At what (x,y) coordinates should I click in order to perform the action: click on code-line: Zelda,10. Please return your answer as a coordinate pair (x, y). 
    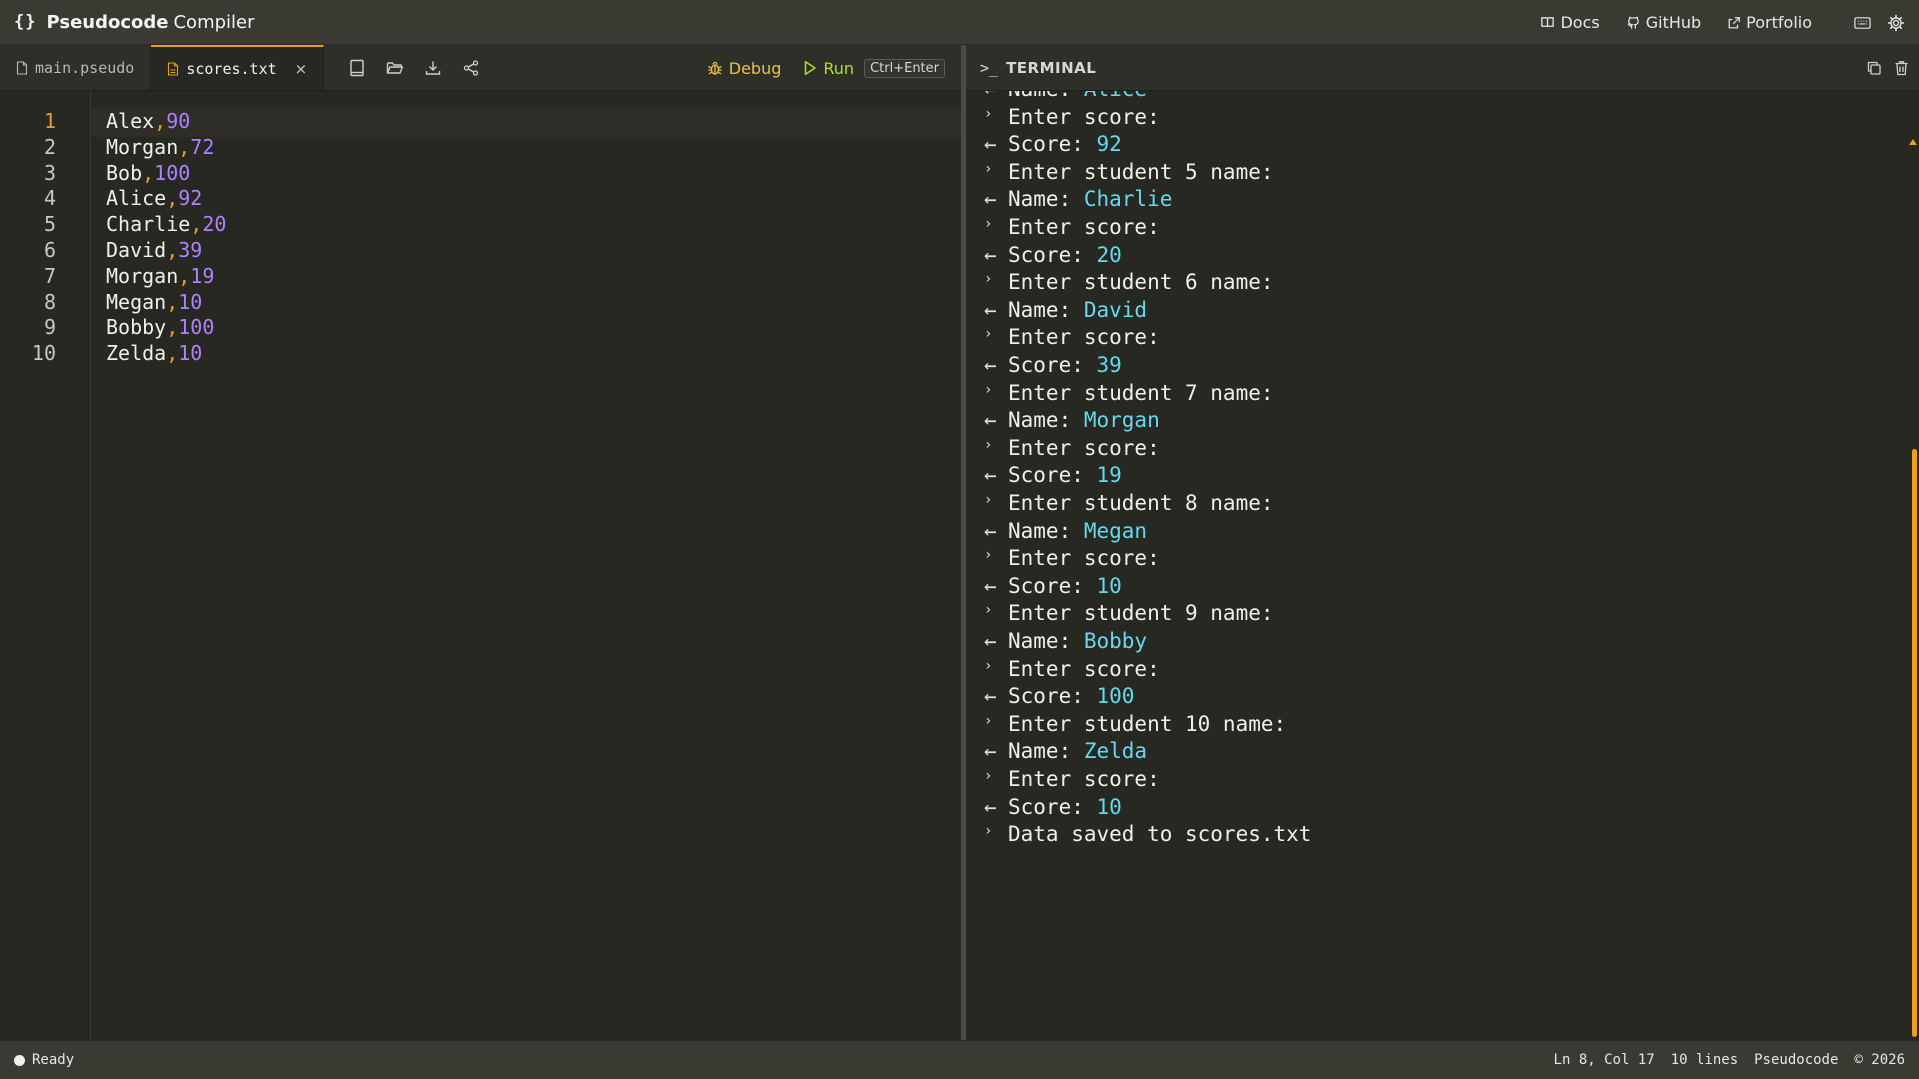
    Looking at the image, I should click on (154, 353).